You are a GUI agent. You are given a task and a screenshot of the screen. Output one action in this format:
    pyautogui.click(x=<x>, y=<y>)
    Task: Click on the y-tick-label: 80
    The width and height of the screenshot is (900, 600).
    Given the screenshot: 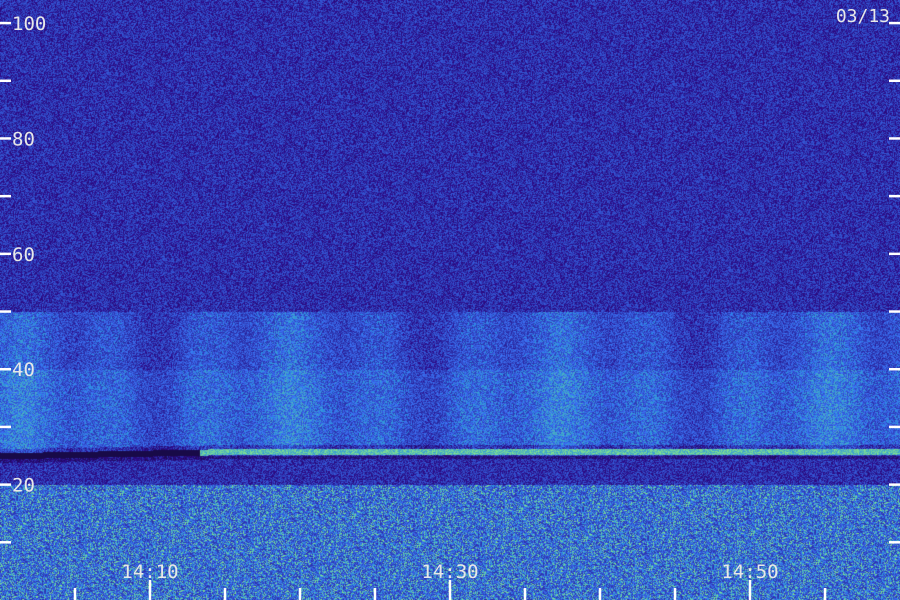 What is the action you would take?
    pyautogui.click(x=23, y=139)
    